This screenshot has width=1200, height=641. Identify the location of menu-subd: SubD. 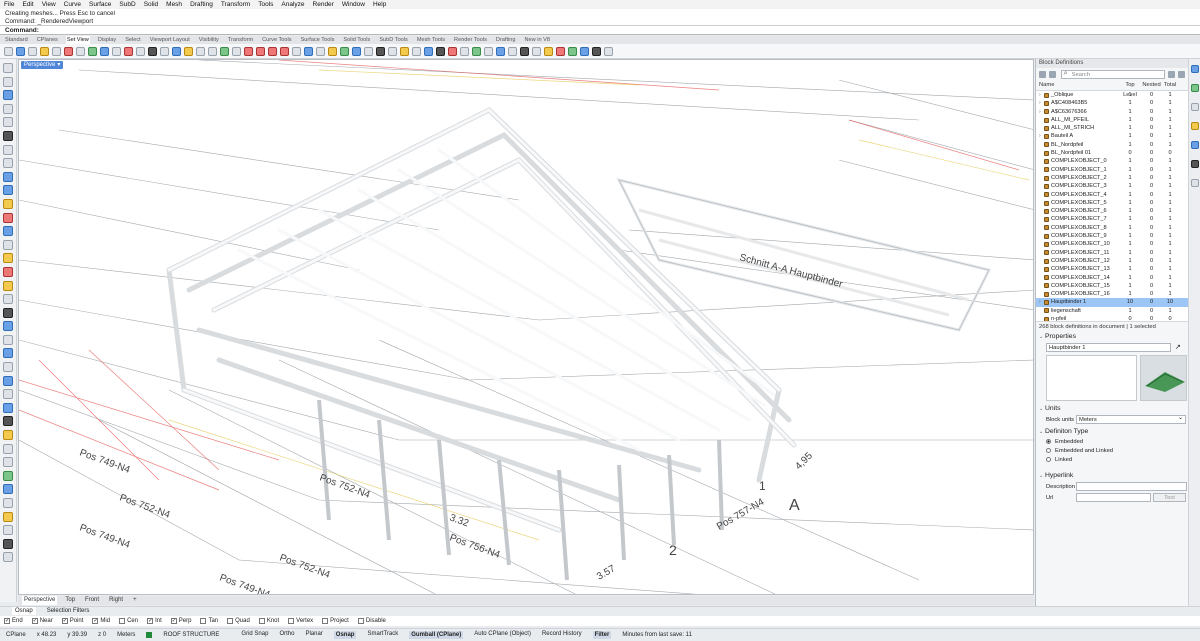
(127, 4).